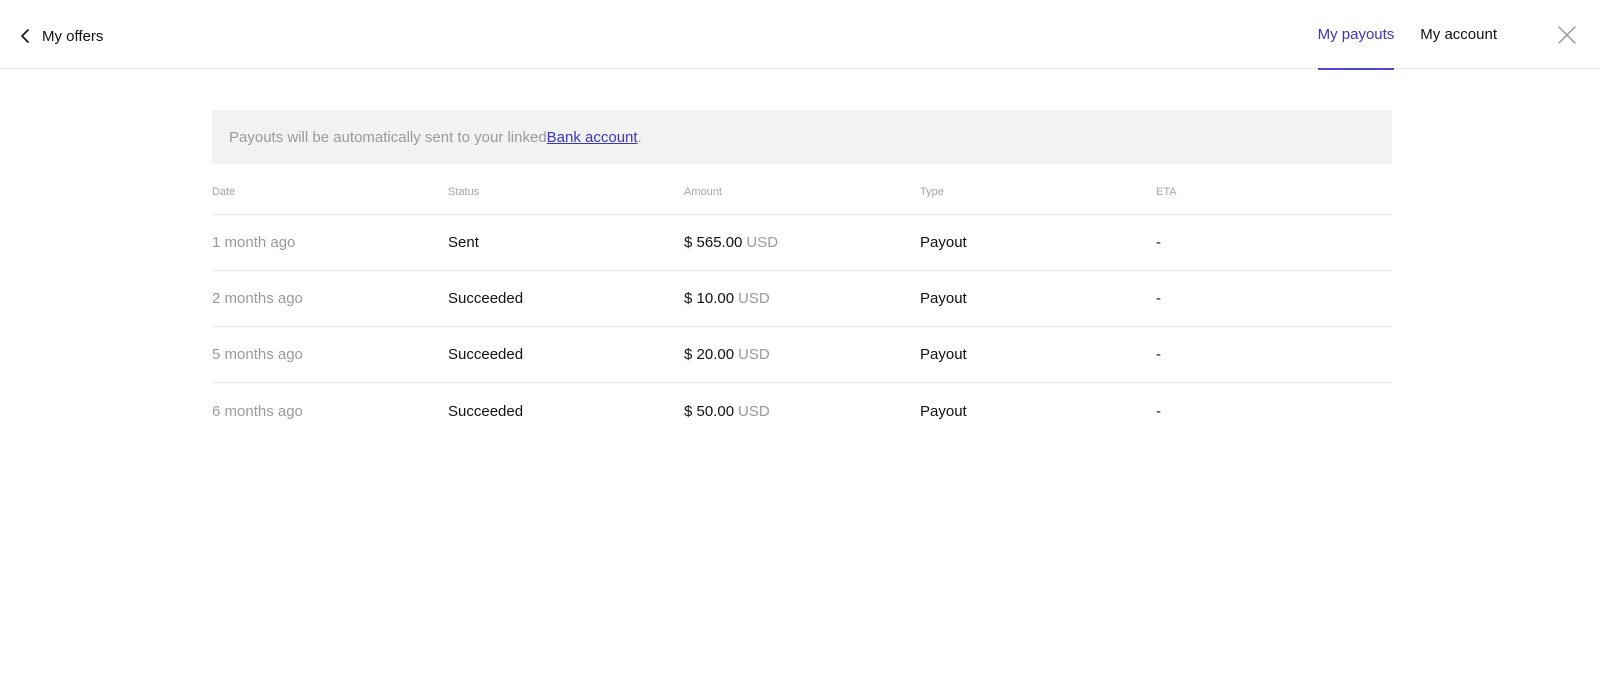  I want to click on tab-my-account: My account, so click(1458, 34).